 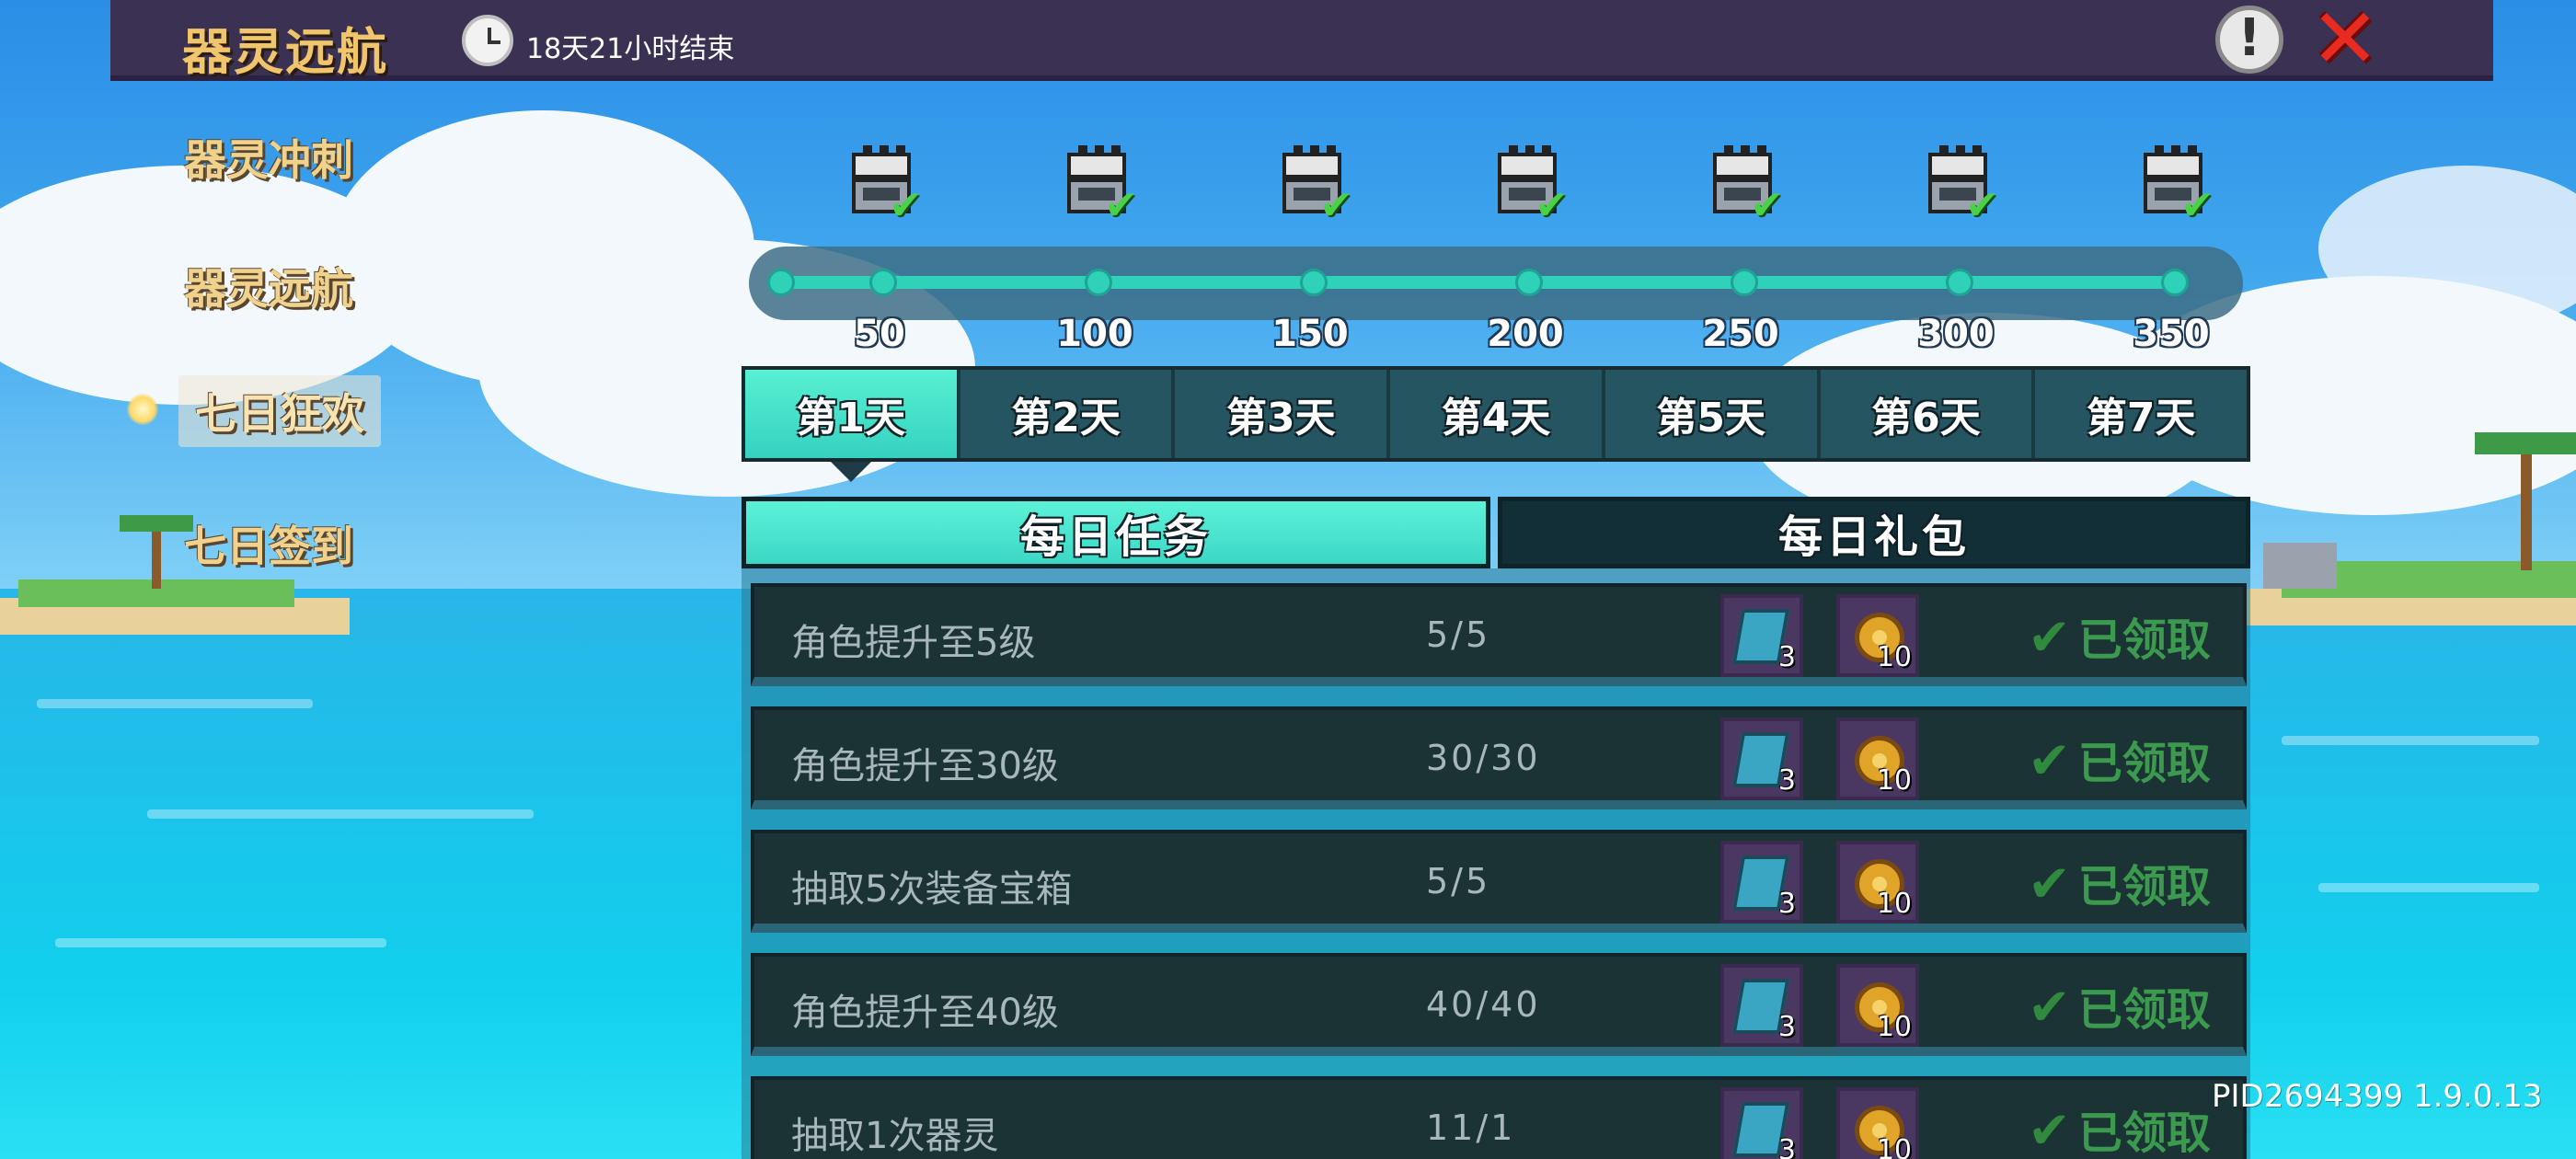 I want to click on exclamation-icon: !, so click(x=2249, y=38).